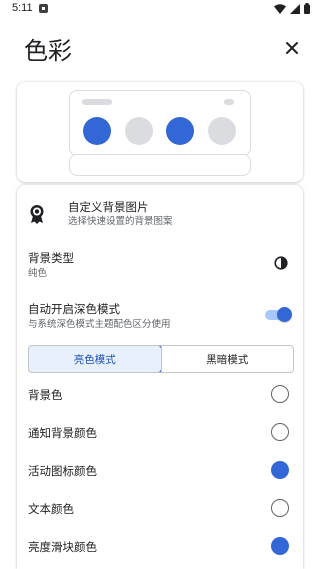 The width and height of the screenshot is (320, 569). What do you see at coordinates (120, 221) in the screenshot?
I see `custom-background-subtitle: 选择快速设置的背景图案` at bounding box center [120, 221].